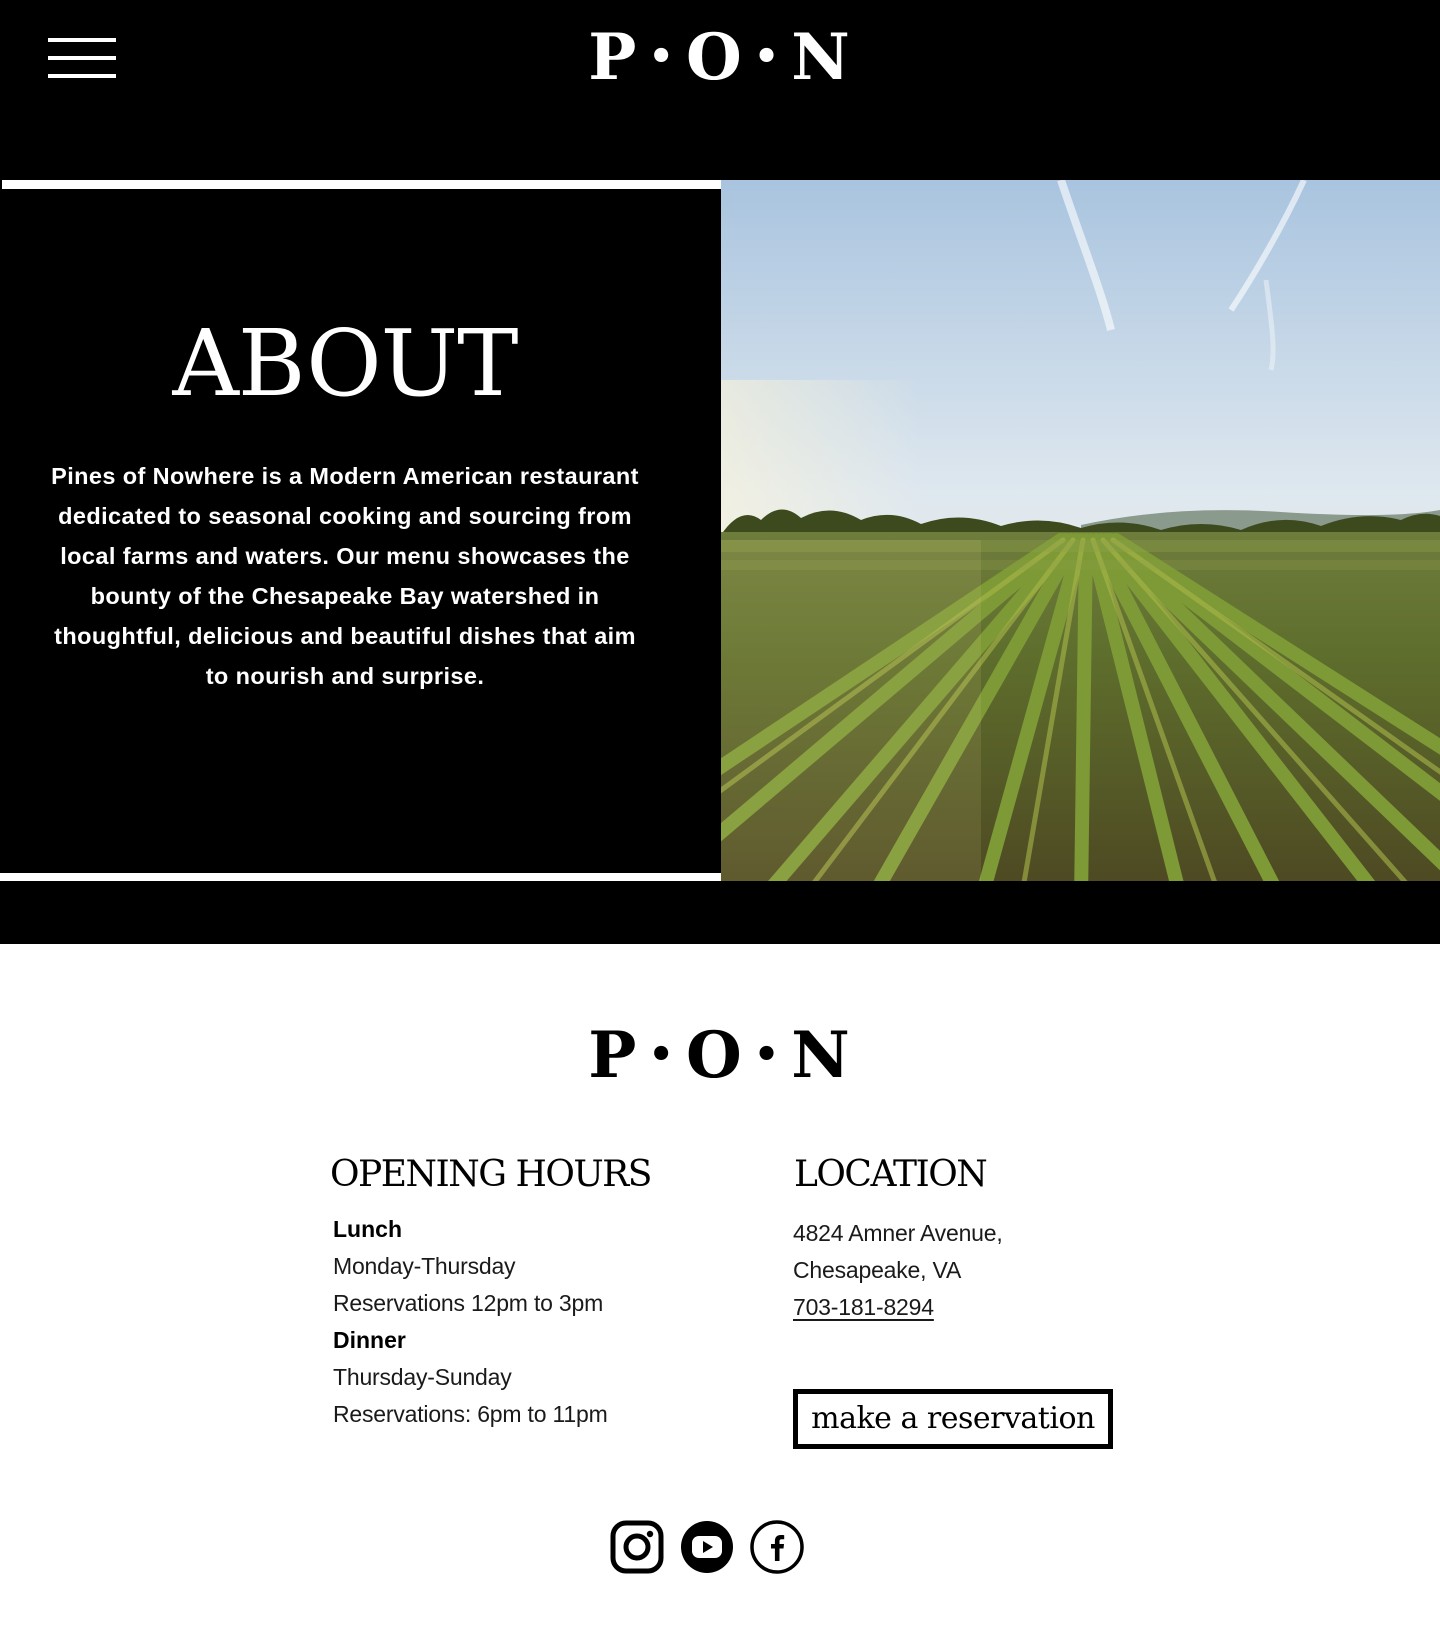 This screenshot has height=1647, width=1440. I want to click on dinner-label: Dinner, so click(369, 1340).